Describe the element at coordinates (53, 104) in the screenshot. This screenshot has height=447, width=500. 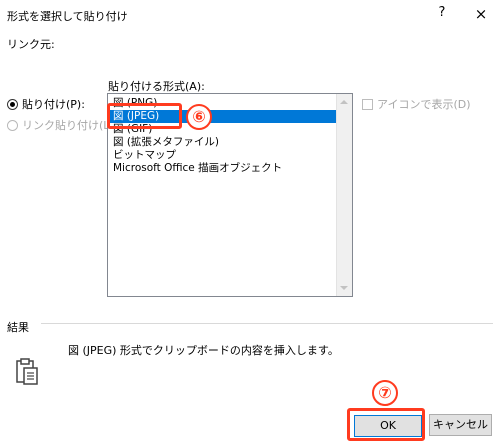
I see `paste-radio-label: 貼り付け(P):` at that location.